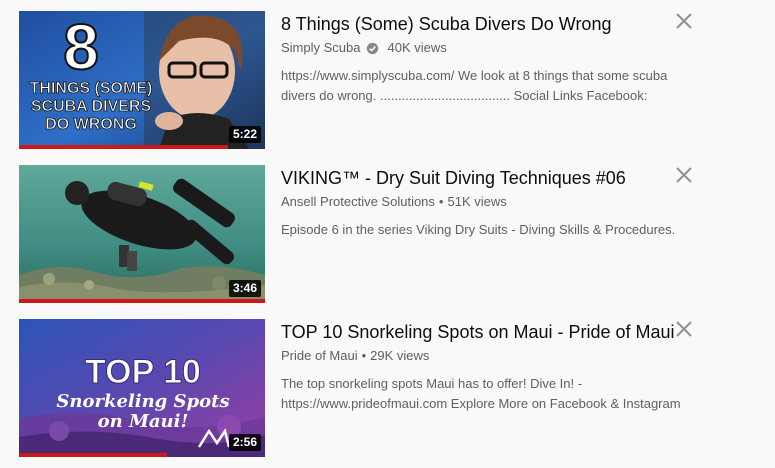  What do you see at coordinates (320, 48) in the screenshot?
I see `channel-name: Simply Scuba` at bounding box center [320, 48].